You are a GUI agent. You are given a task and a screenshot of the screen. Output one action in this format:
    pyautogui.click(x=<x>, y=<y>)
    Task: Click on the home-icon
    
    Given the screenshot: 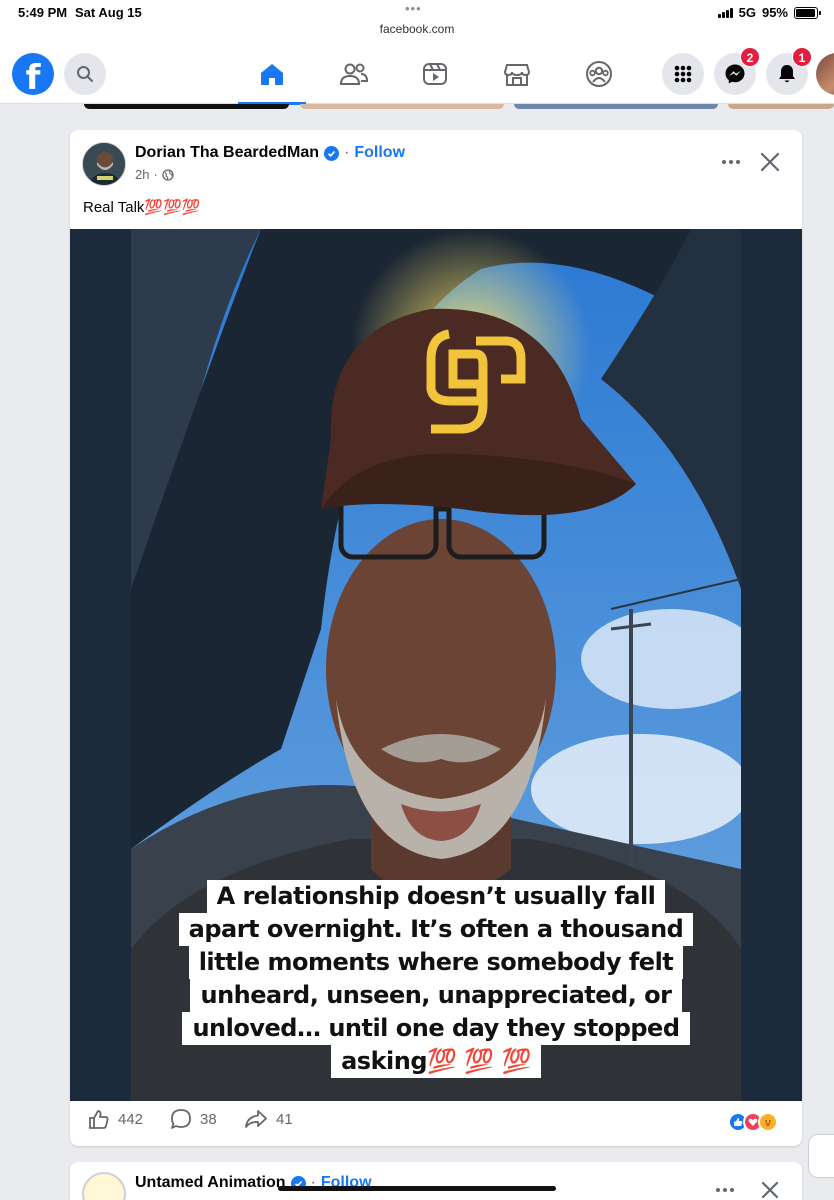 What is the action you would take?
    pyautogui.click(x=272, y=74)
    